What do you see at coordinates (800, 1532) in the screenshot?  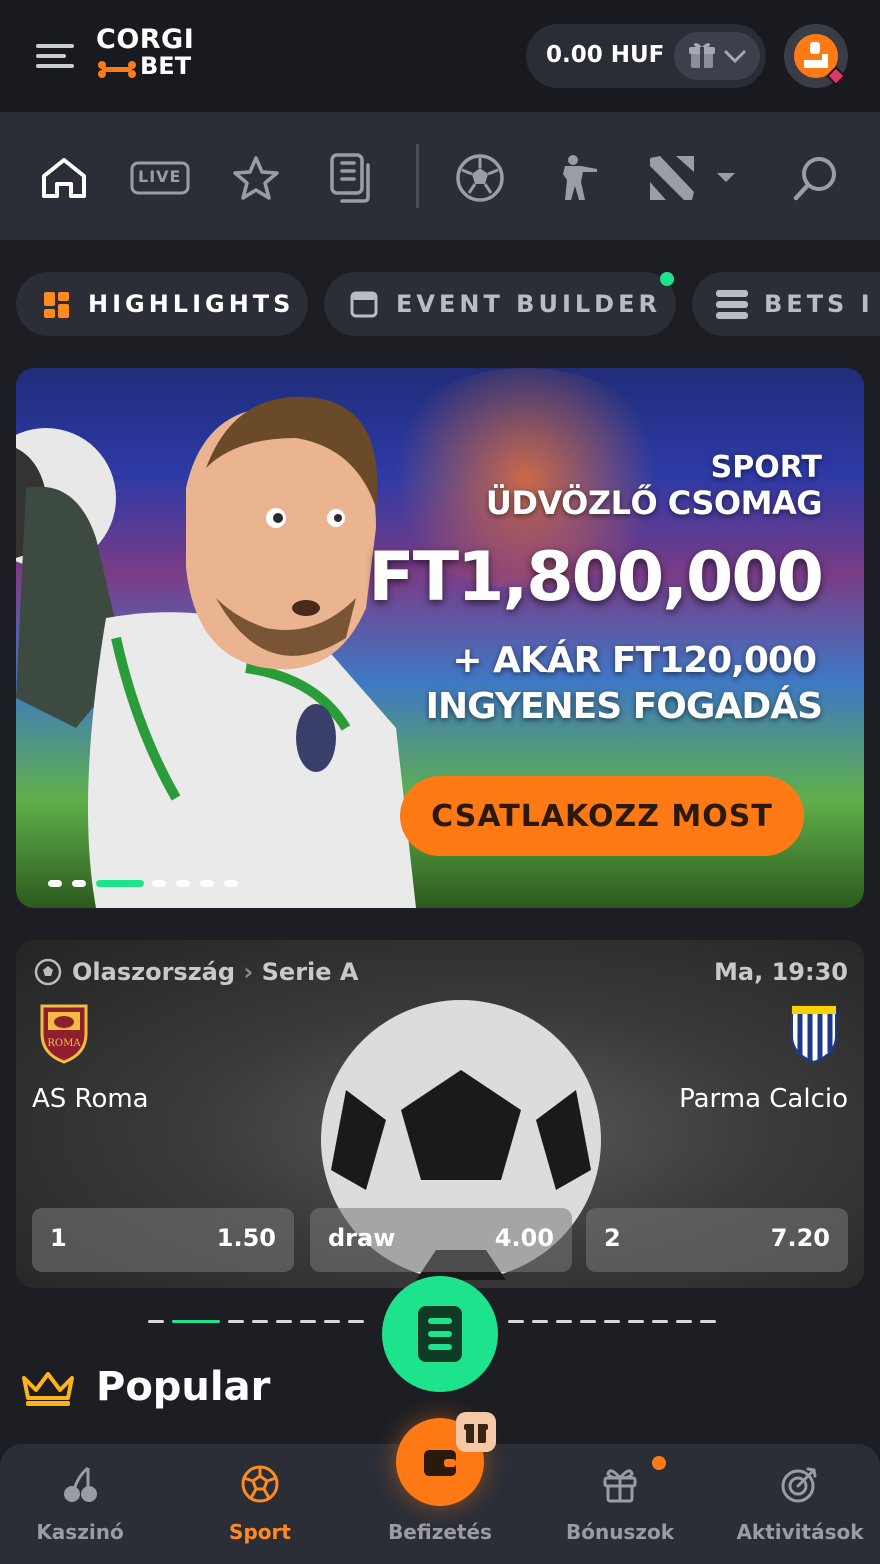 I see `nav-label: Aktivitások` at bounding box center [800, 1532].